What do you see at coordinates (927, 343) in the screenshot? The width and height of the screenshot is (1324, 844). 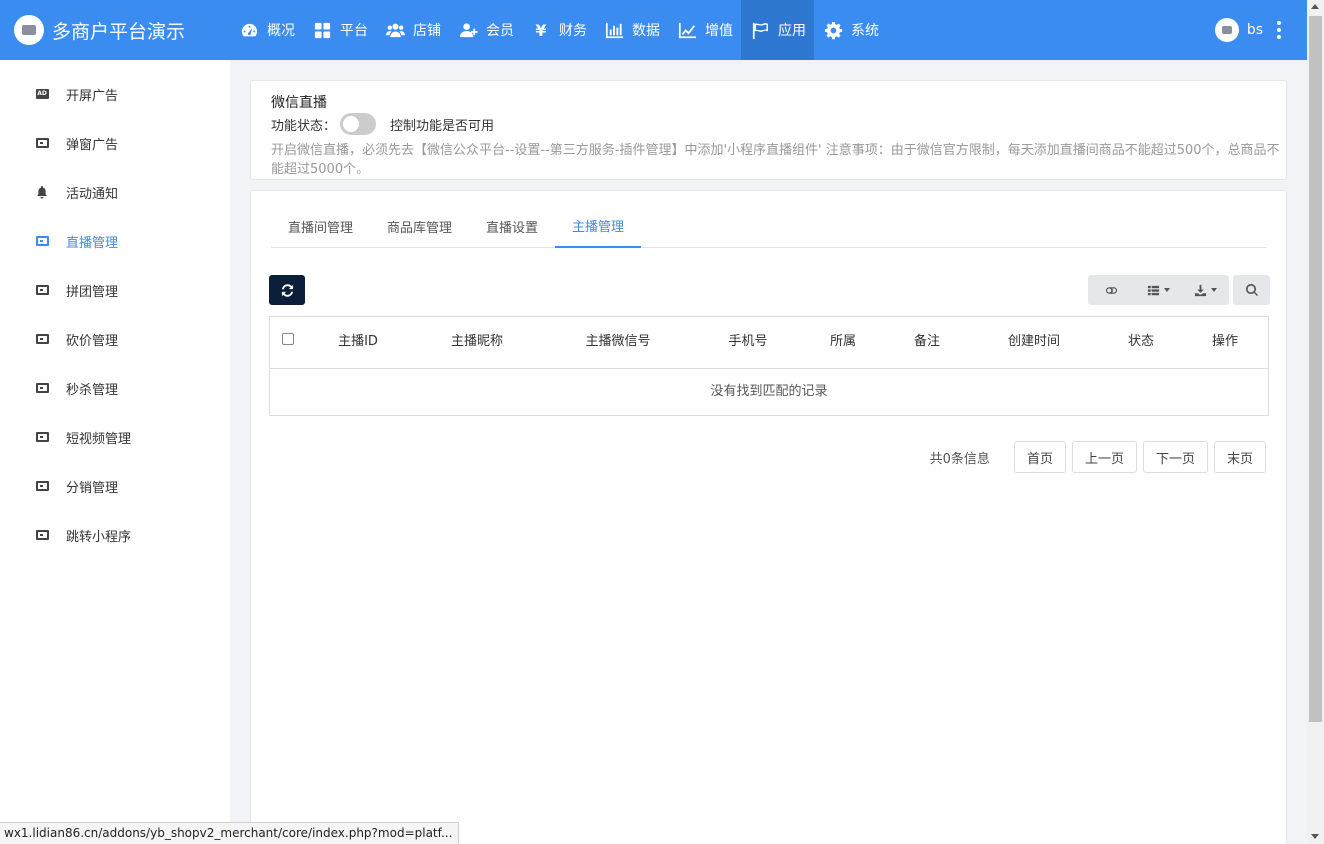 I see `column-header: 备注` at bounding box center [927, 343].